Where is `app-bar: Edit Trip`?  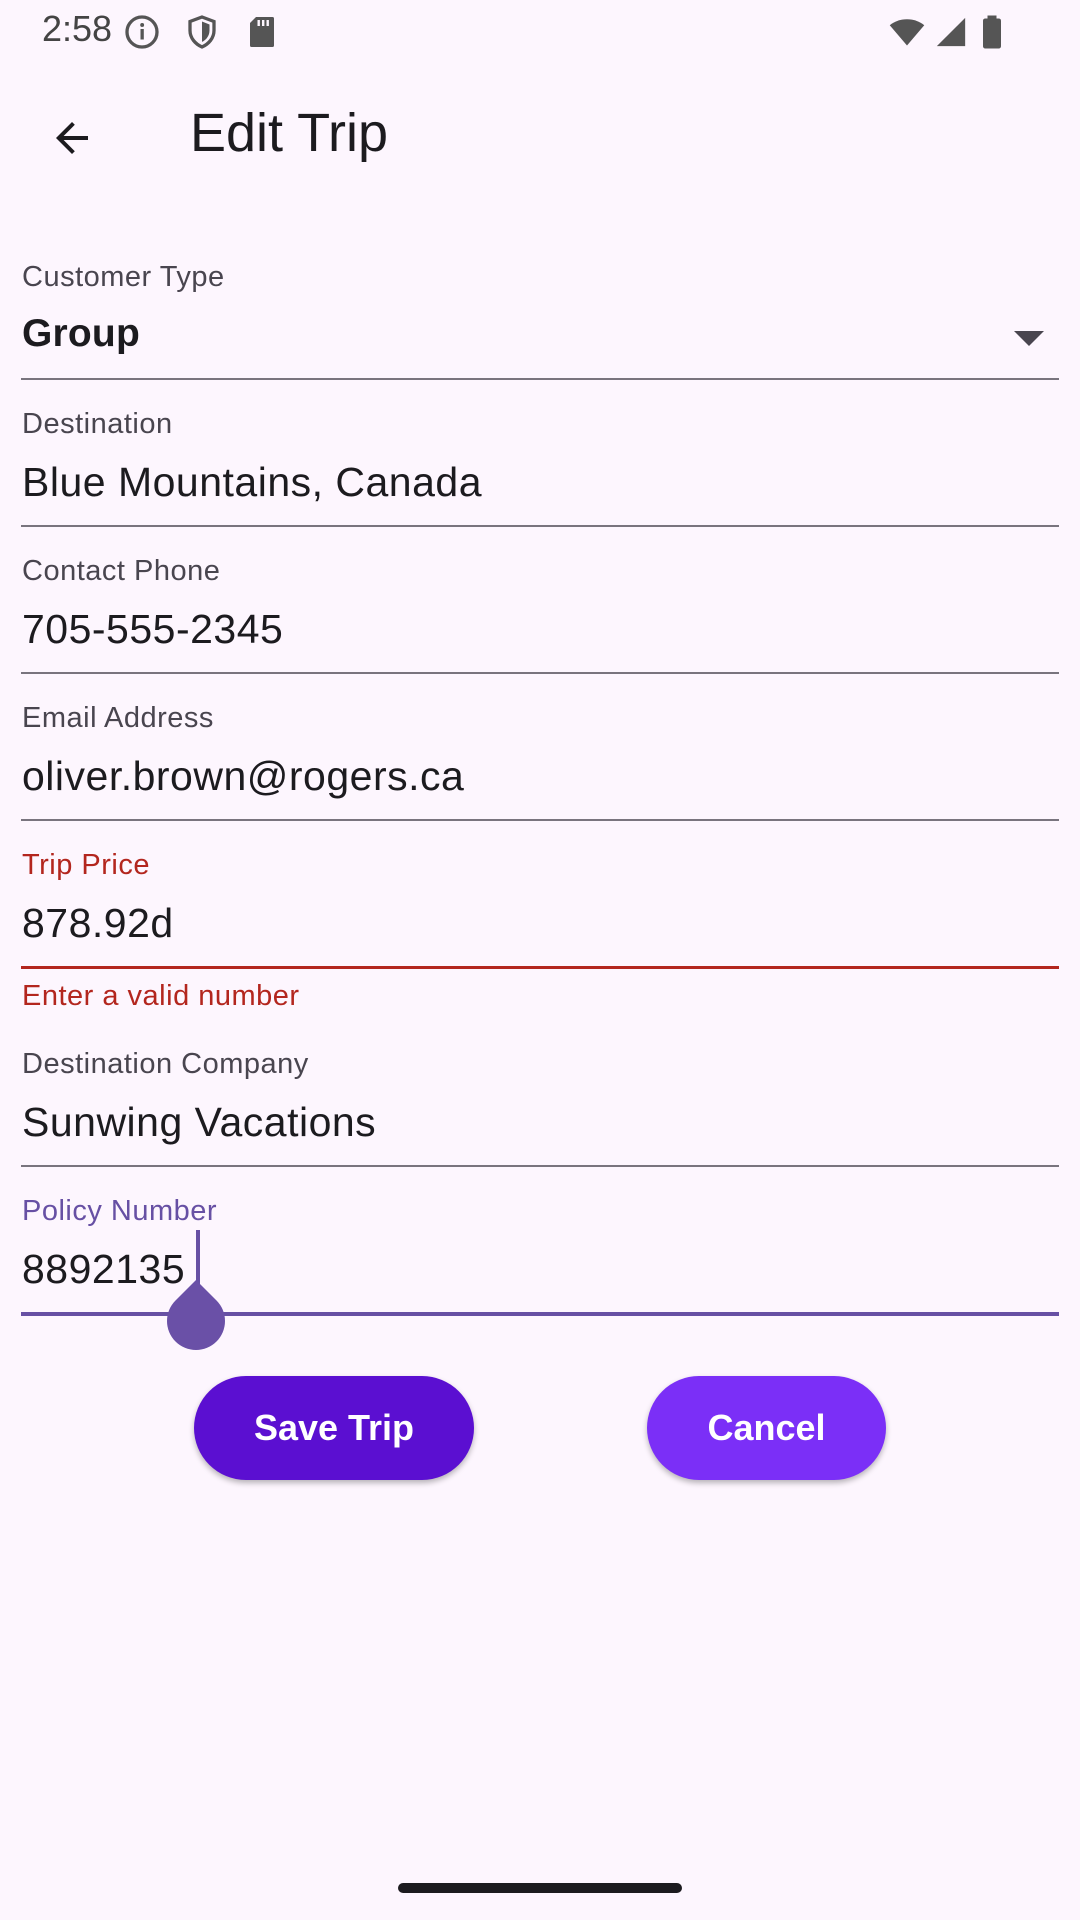 app-bar: Edit Trip is located at coordinates (540, 136).